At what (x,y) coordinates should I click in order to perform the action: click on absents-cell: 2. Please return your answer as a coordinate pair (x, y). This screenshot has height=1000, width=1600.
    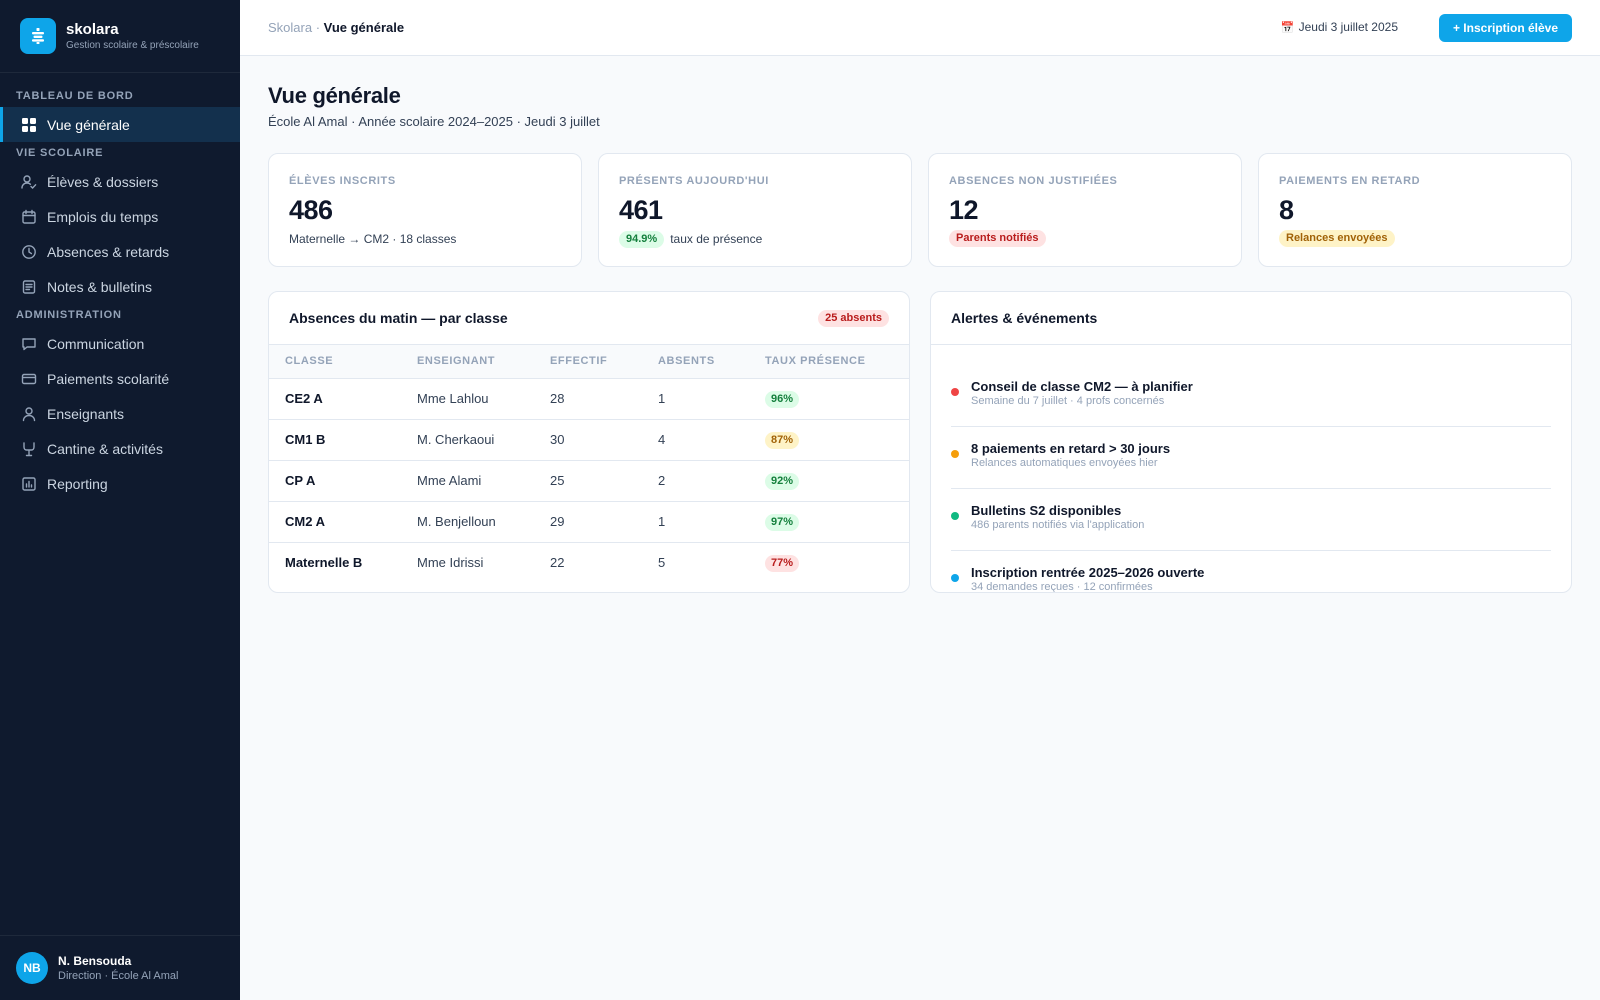
    Looking at the image, I should click on (695, 481).